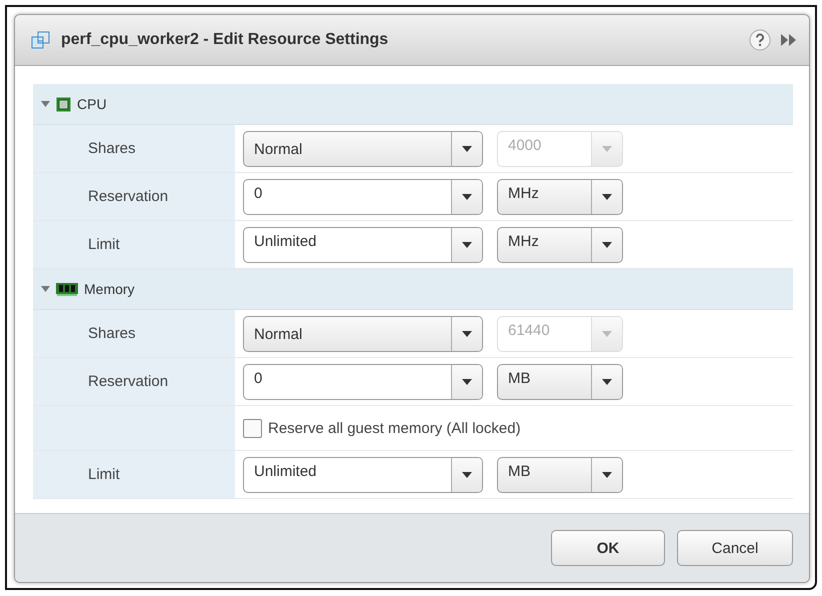 This screenshot has width=822, height=596. I want to click on checkbox, so click(252, 428).